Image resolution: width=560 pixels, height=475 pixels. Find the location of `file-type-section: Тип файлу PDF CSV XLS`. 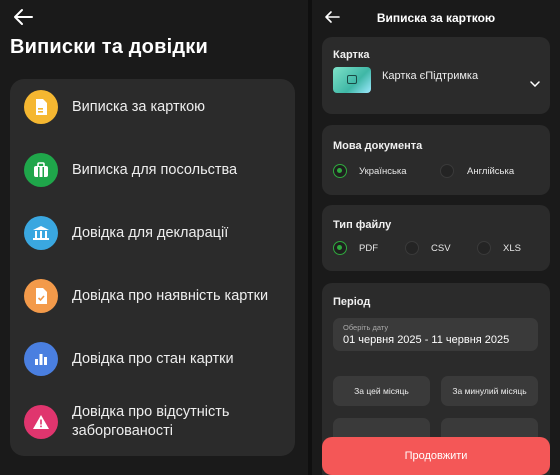

file-type-section: Тип файлу PDF CSV XLS is located at coordinates (436, 238).